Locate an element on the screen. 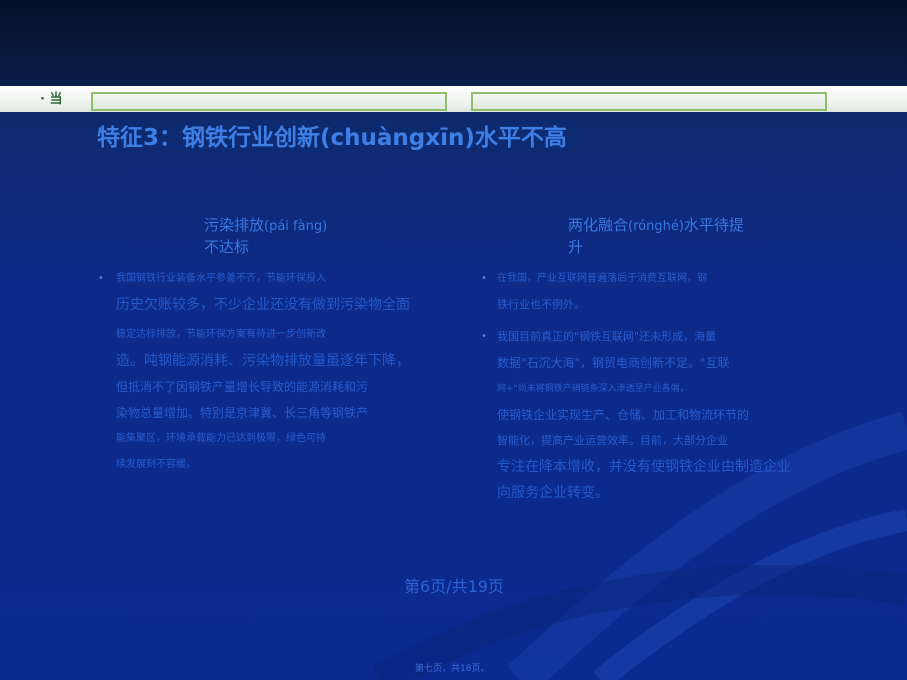 The width and height of the screenshot is (907, 680). body-line: 稳定达标排放，节能环保方案有待进一步创新改 is located at coordinates (221, 334).